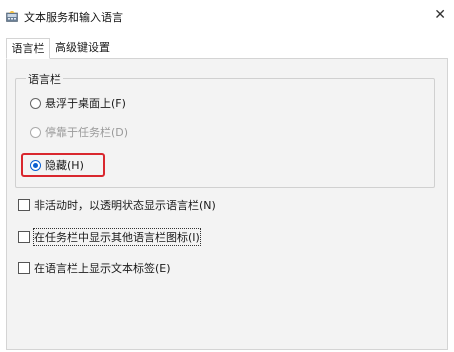 Image resolution: width=454 pixels, height=352 pixels. Describe the element at coordinates (117, 237) in the screenshot. I see `checkbox-label: 在任务栏中显示其他语言栏图标(I)` at that location.